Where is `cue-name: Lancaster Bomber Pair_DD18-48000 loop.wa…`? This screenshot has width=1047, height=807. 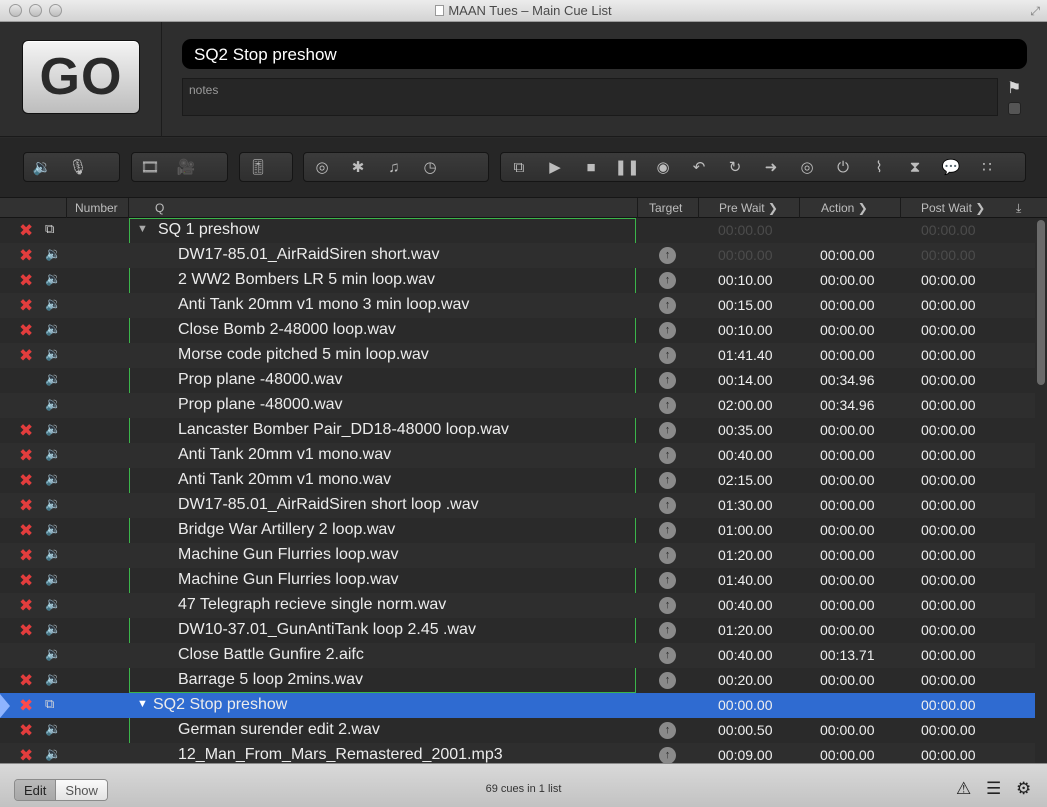
cue-name: Lancaster Bomber Pair_DD18-48000 loop.wa… is located at coordinates (343, 430).